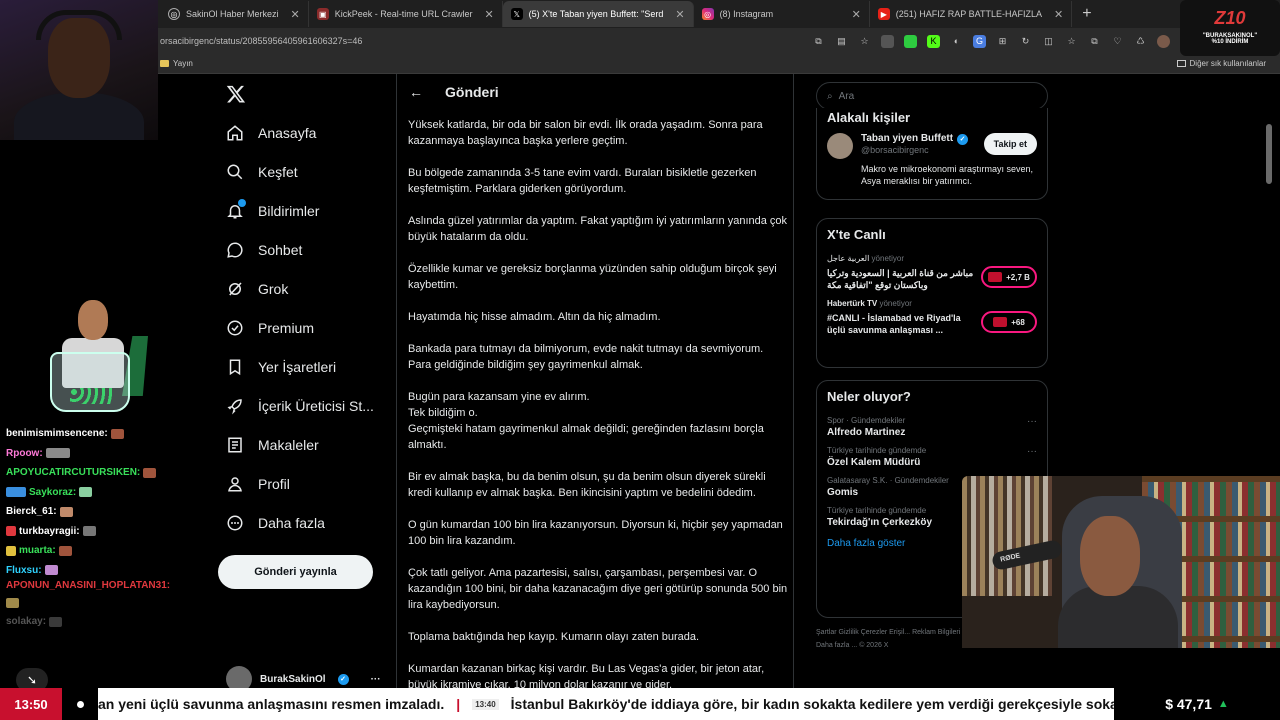  What do you see at coordinates (264, 250) in the screenshot?
I see `nav-item-chat: Sohbet` at bounding box center [264, 250].